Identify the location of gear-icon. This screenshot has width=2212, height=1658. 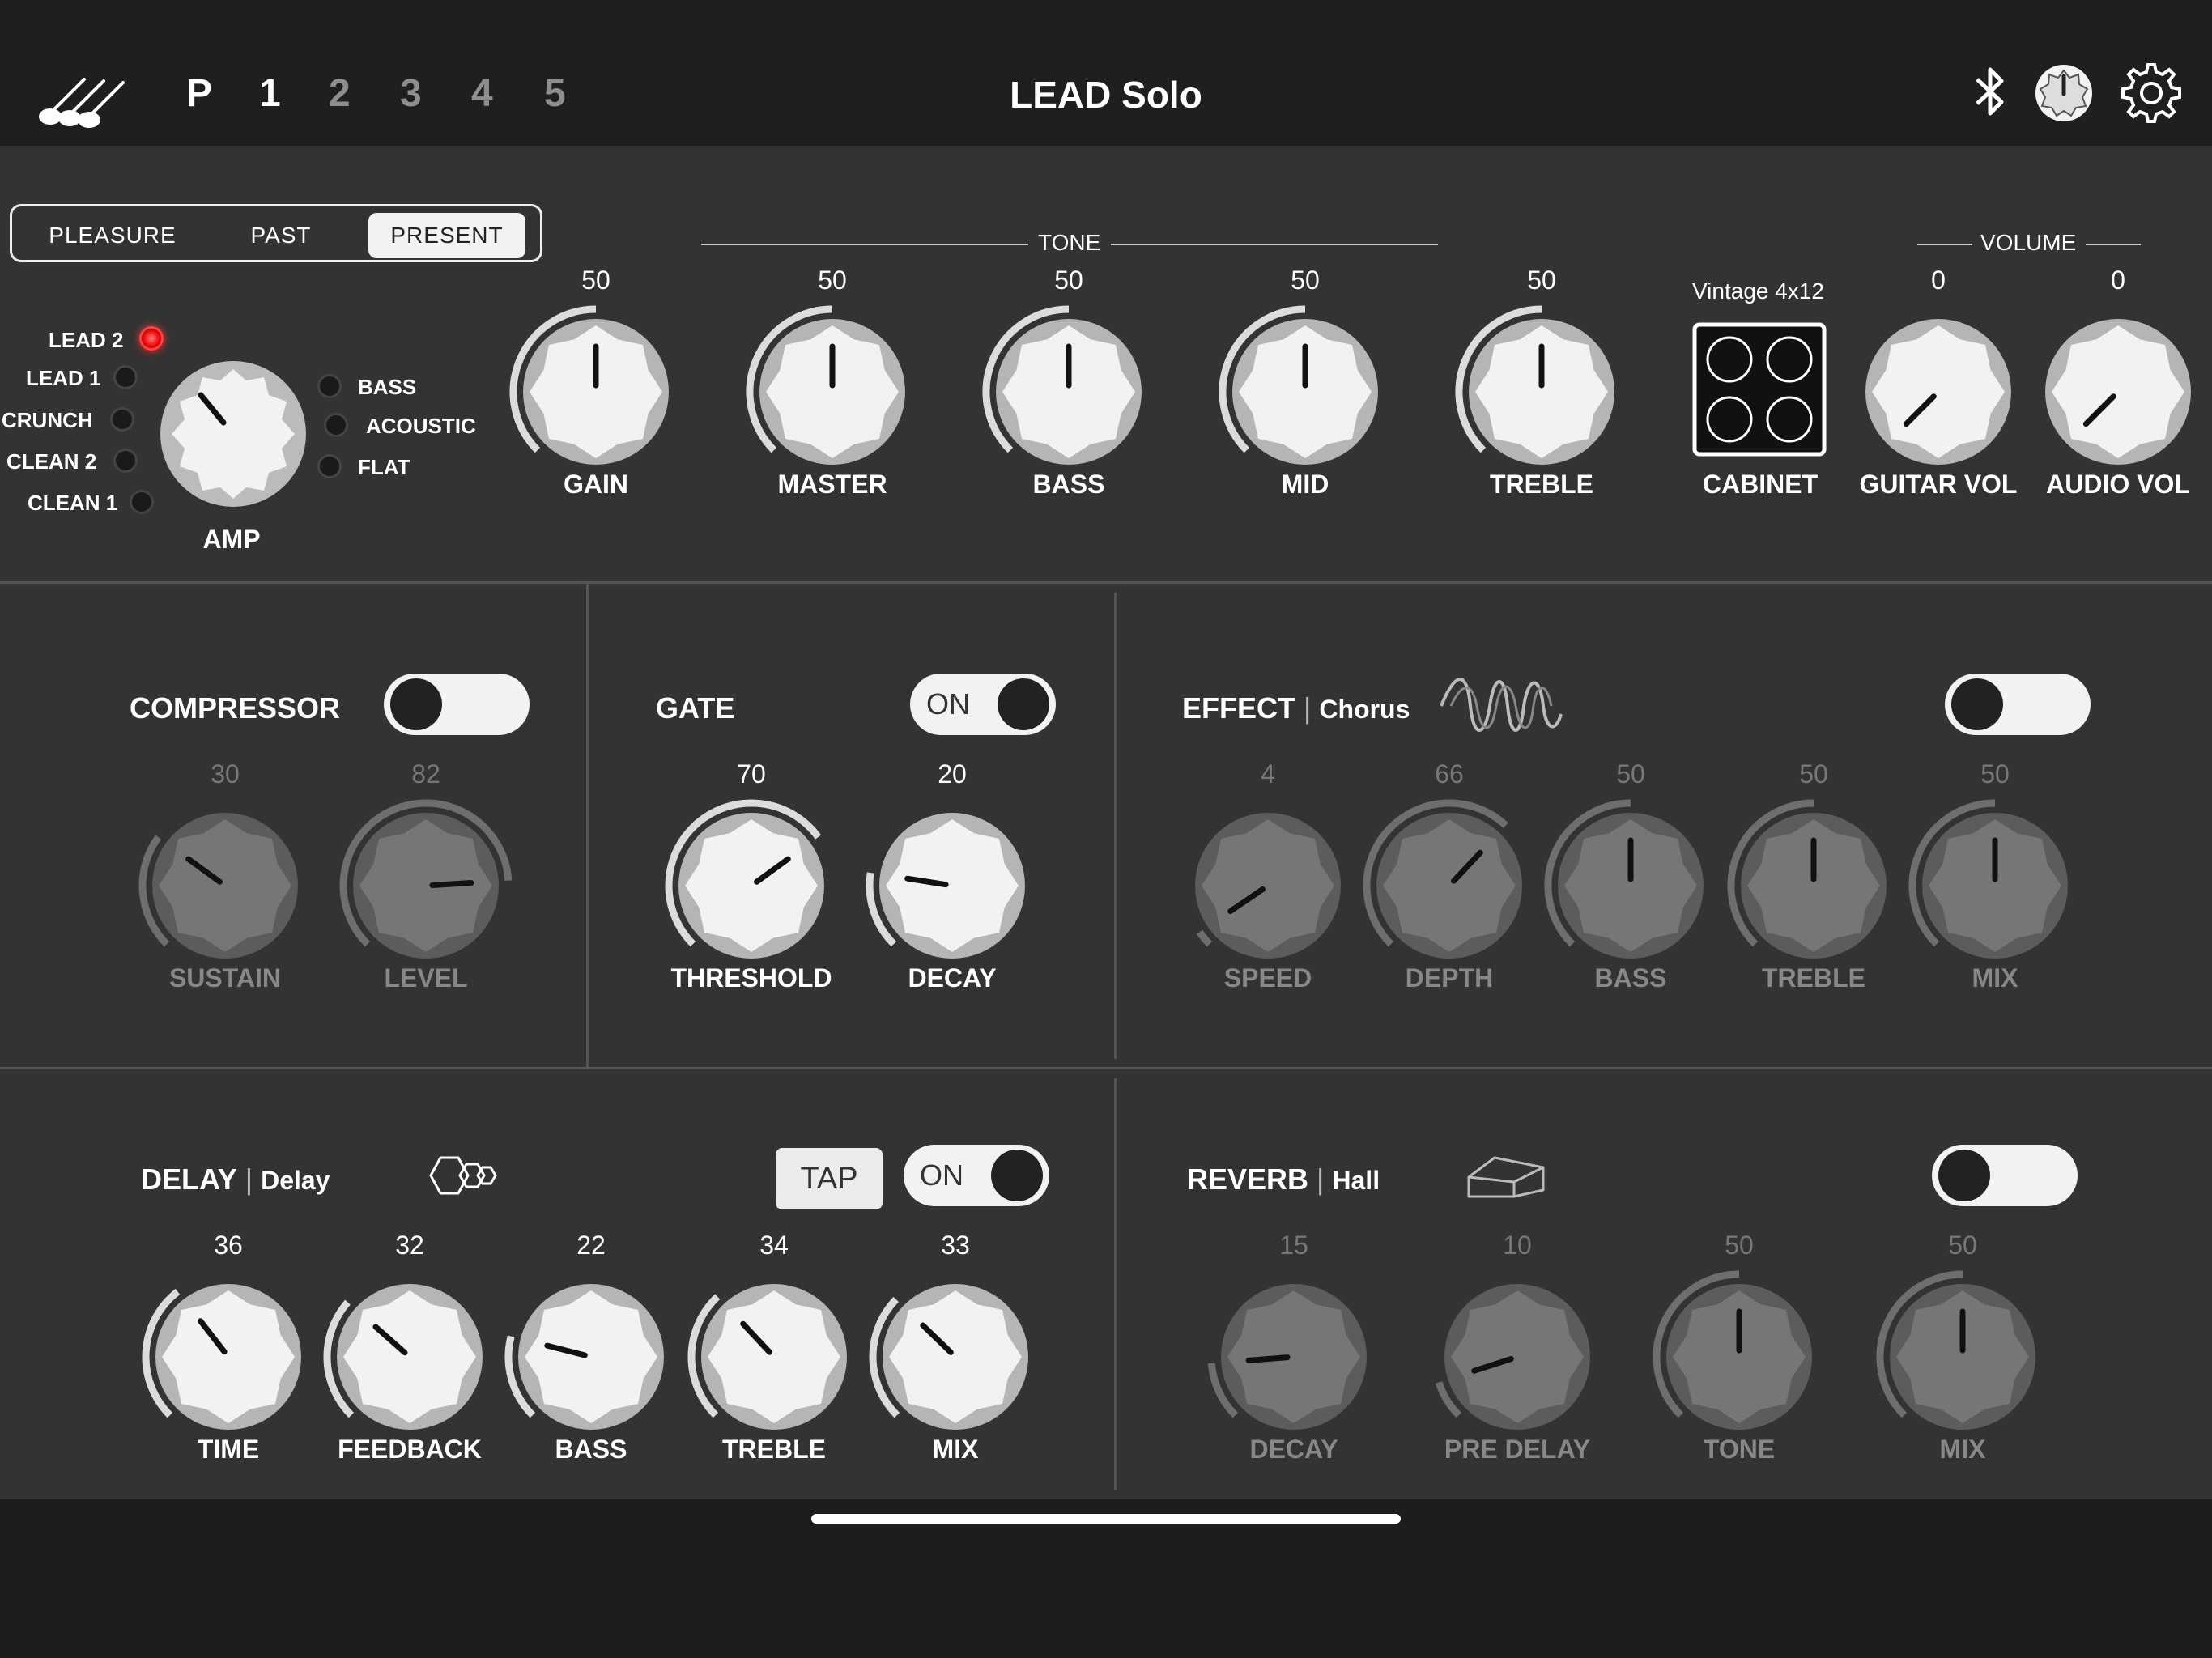
(2151, 93).